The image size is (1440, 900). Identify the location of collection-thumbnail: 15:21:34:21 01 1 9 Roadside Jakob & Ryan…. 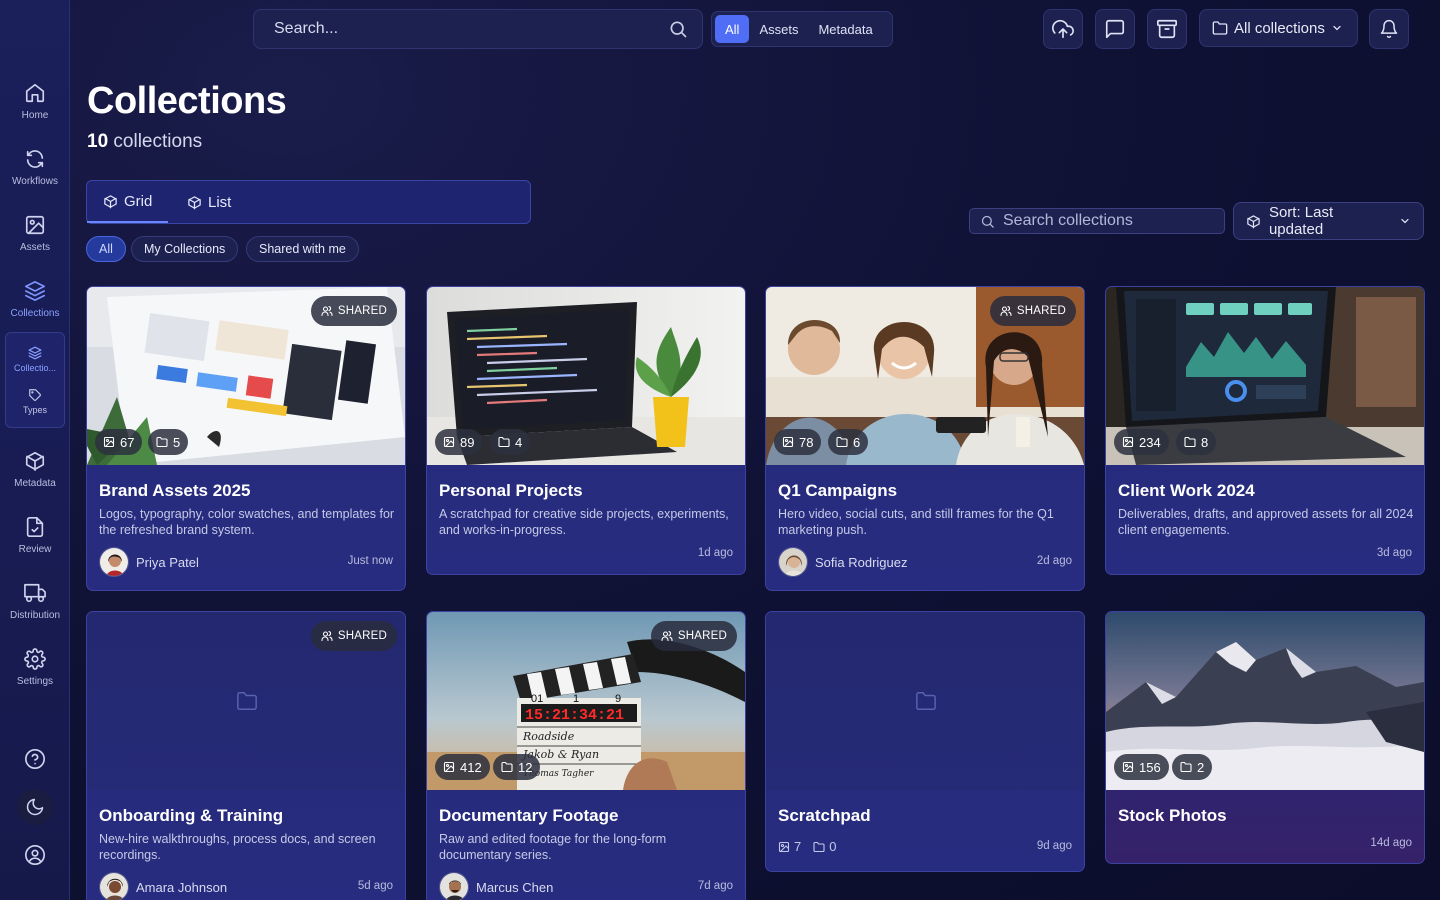
(586, 701).